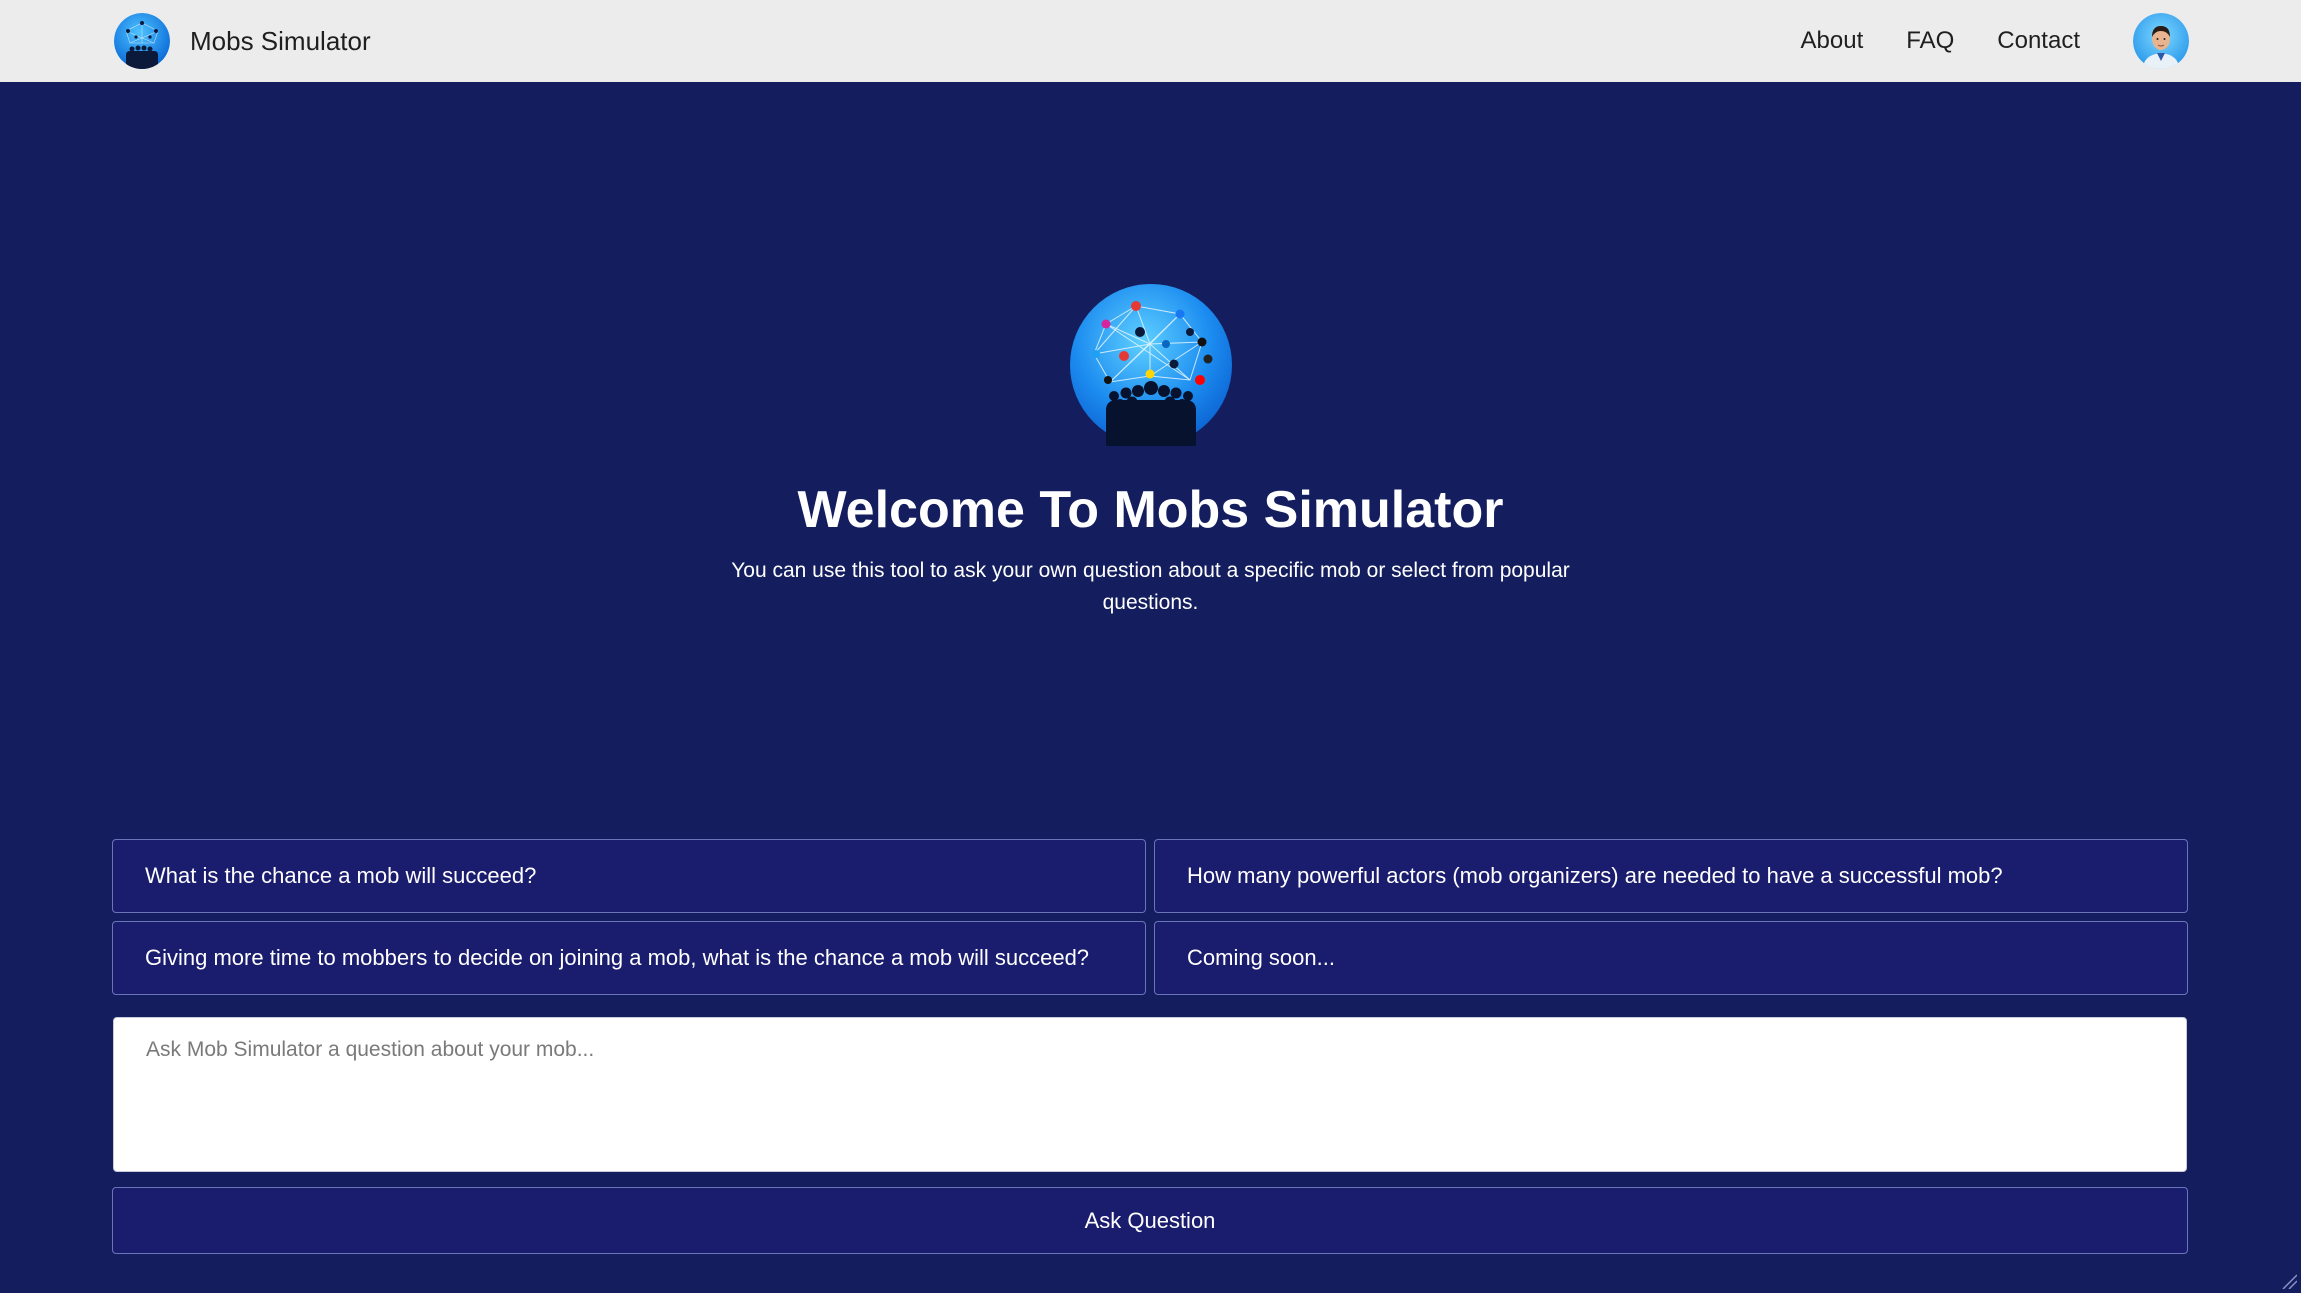  What do you see at coordinates (2287, 1279) in the screenshot?
I see `window-resize-grip-icon` at bounding box center [2287, 1279].